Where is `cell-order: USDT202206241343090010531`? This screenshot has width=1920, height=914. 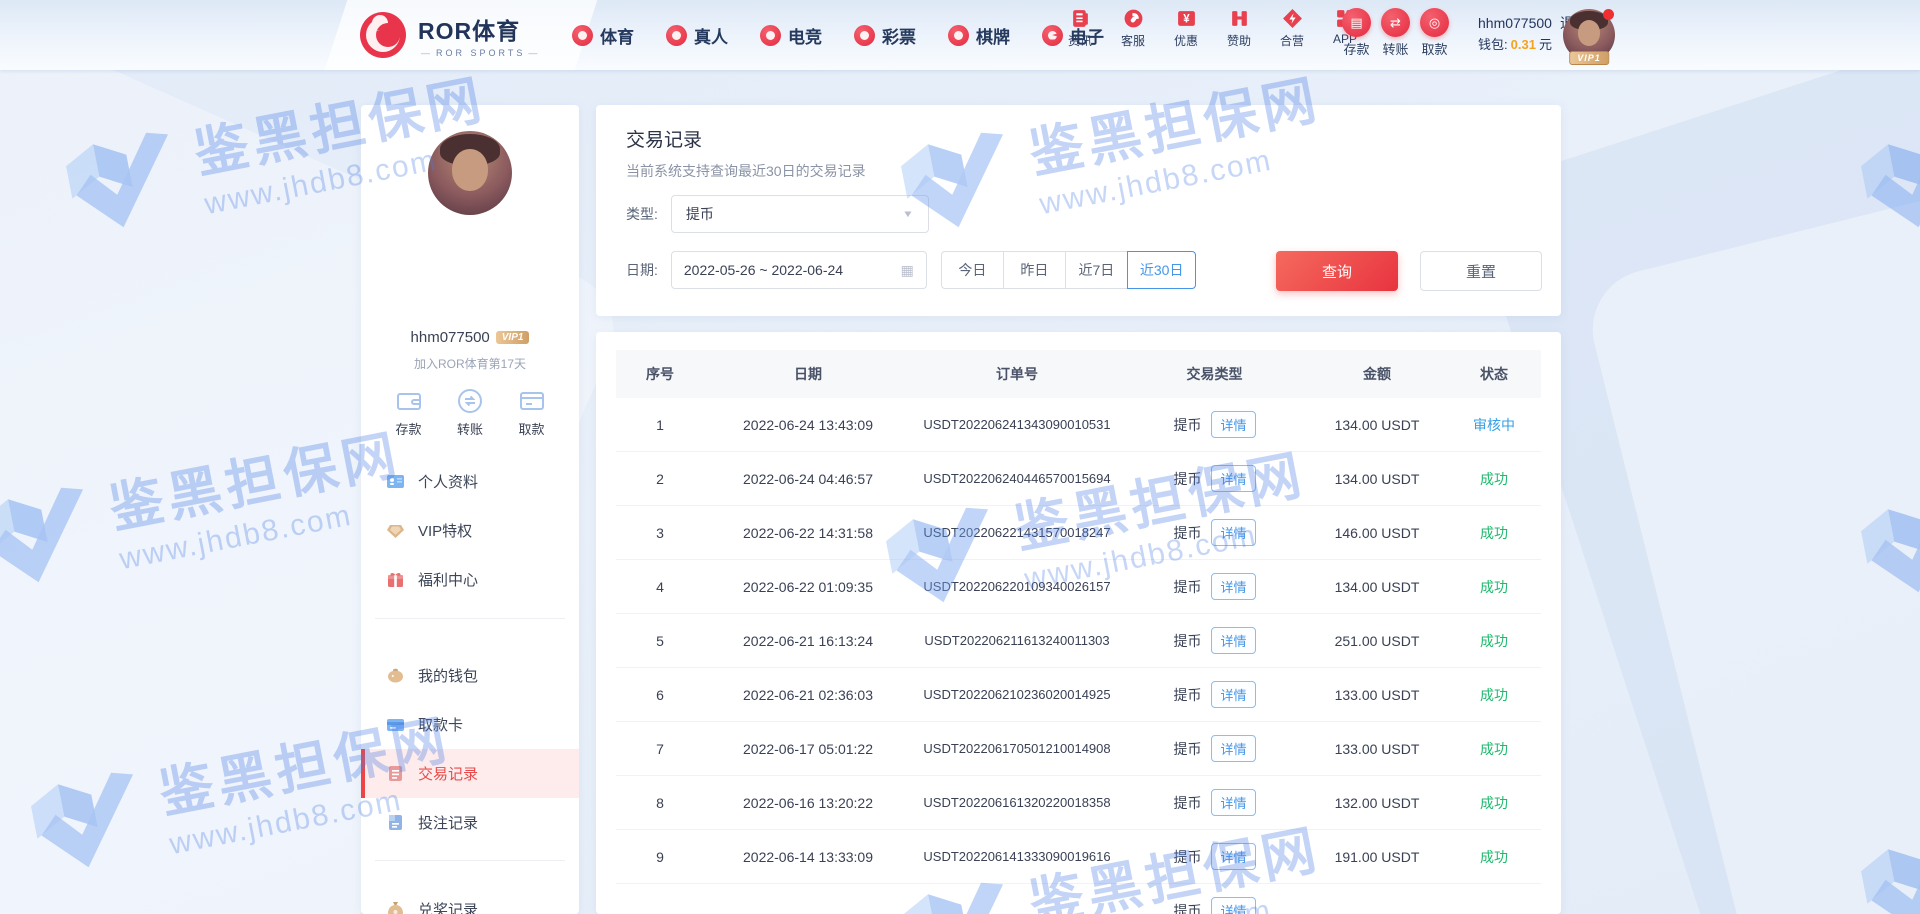 cell-order: USDT202206241343090010531 is located at coordinates (1017, 424).